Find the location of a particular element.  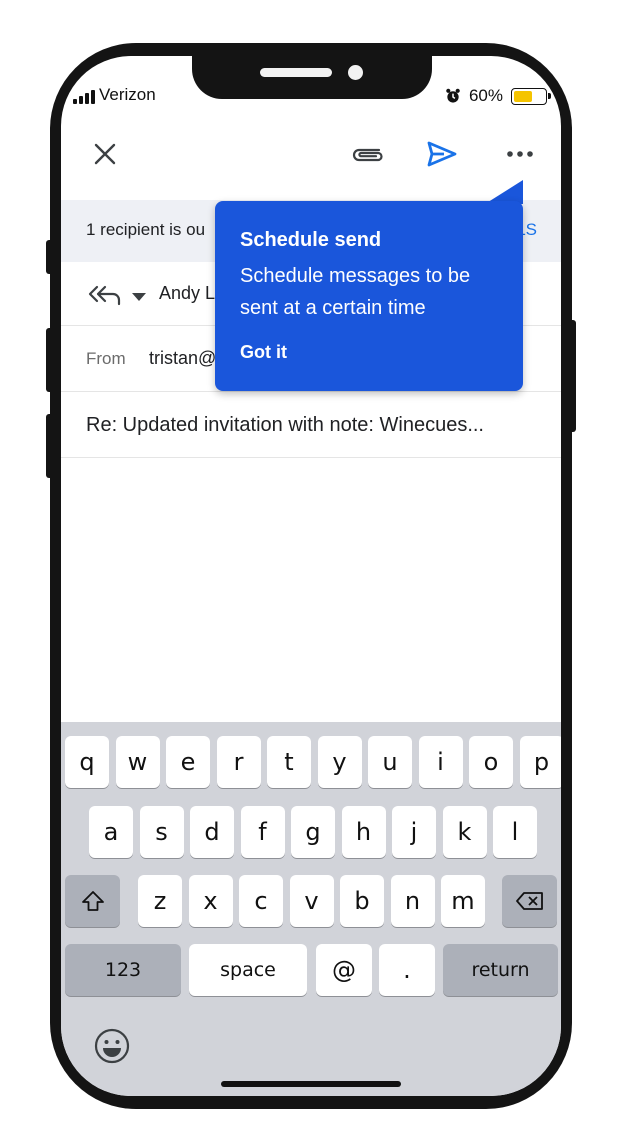

key-m: m is located at coordinates (463, 901).